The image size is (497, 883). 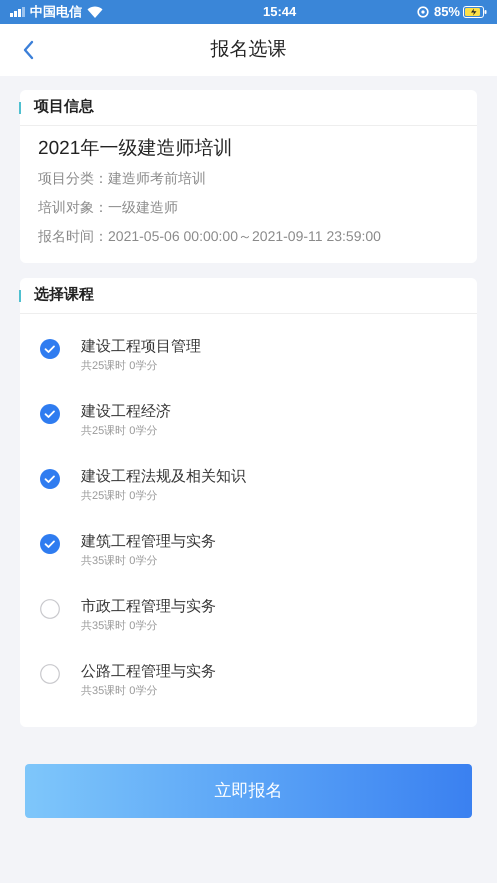 What do you see at coordinates (248, 484) in the screenshot?
I see `course-item: 建设工程法规及相关知识 共25课时 0学分` at bounding box center [248, 484].